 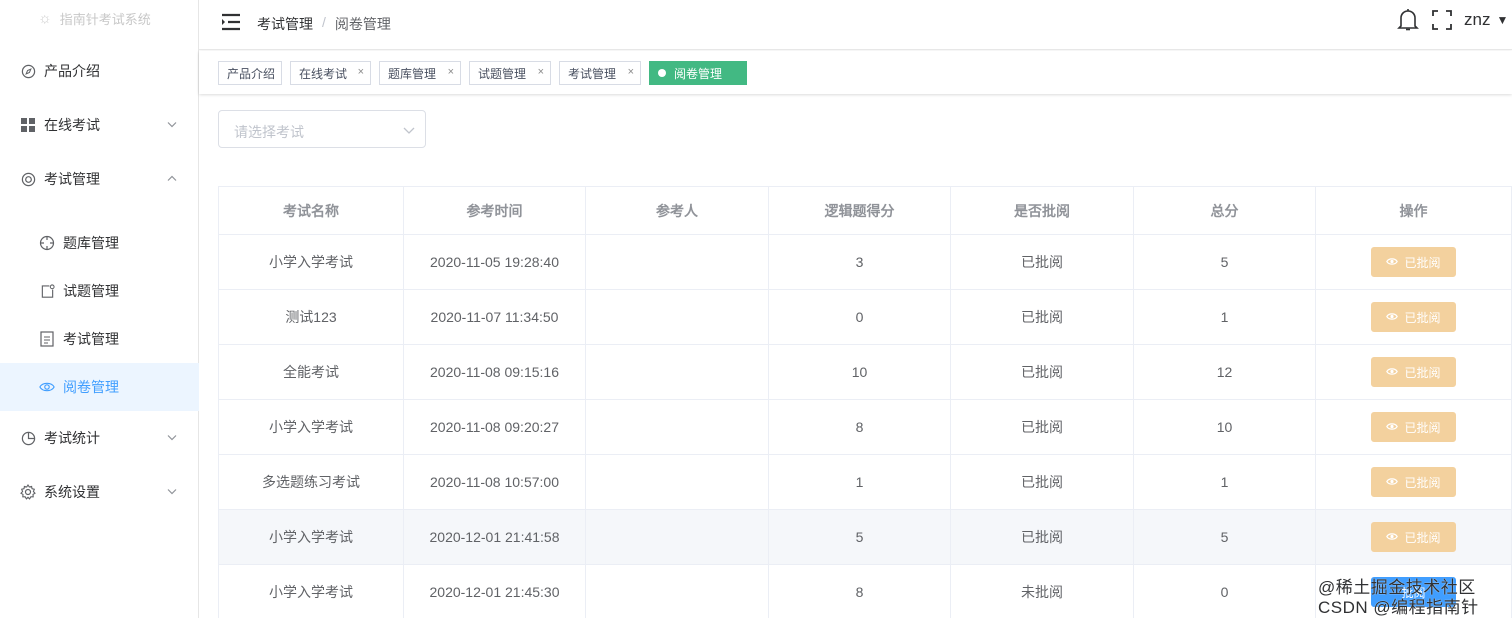 What do you see at coordinates (860, 317) in the screenshot?
I see `logic-score-cell: 0` at bounding box center [860, 317].